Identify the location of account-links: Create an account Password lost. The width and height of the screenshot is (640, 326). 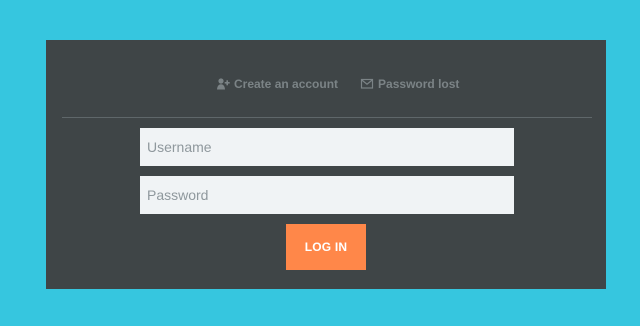
(337, 84).